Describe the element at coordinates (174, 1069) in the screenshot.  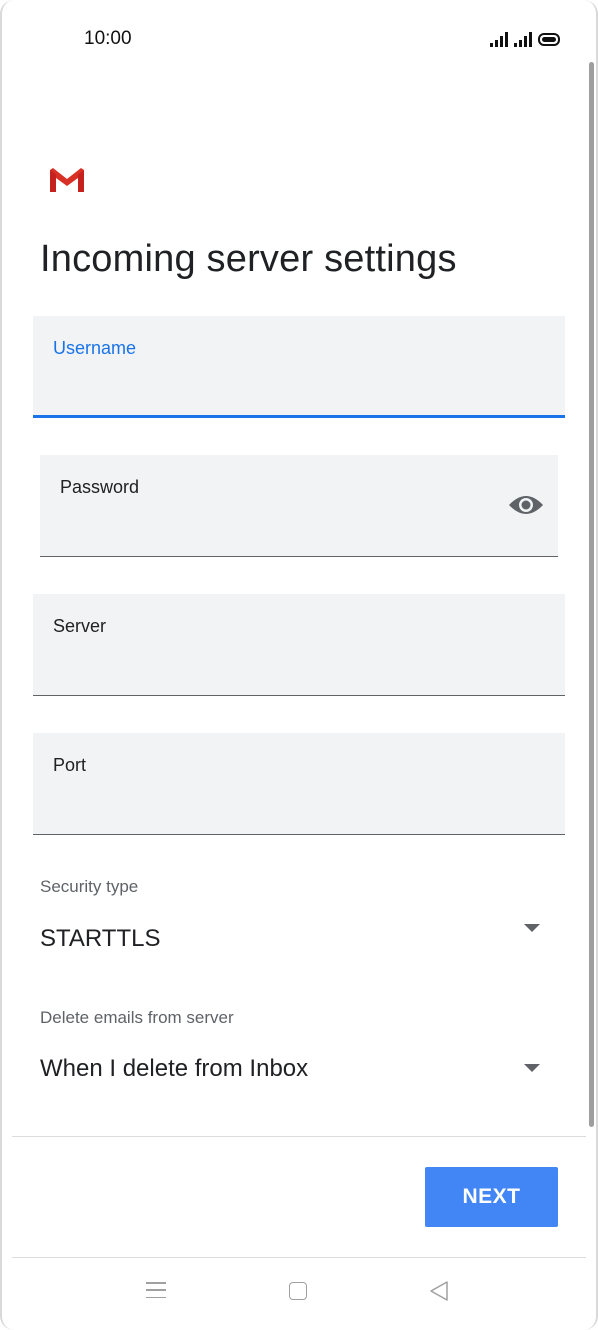
I see `delete-emails-select: When I delete from Inbox` at that location.